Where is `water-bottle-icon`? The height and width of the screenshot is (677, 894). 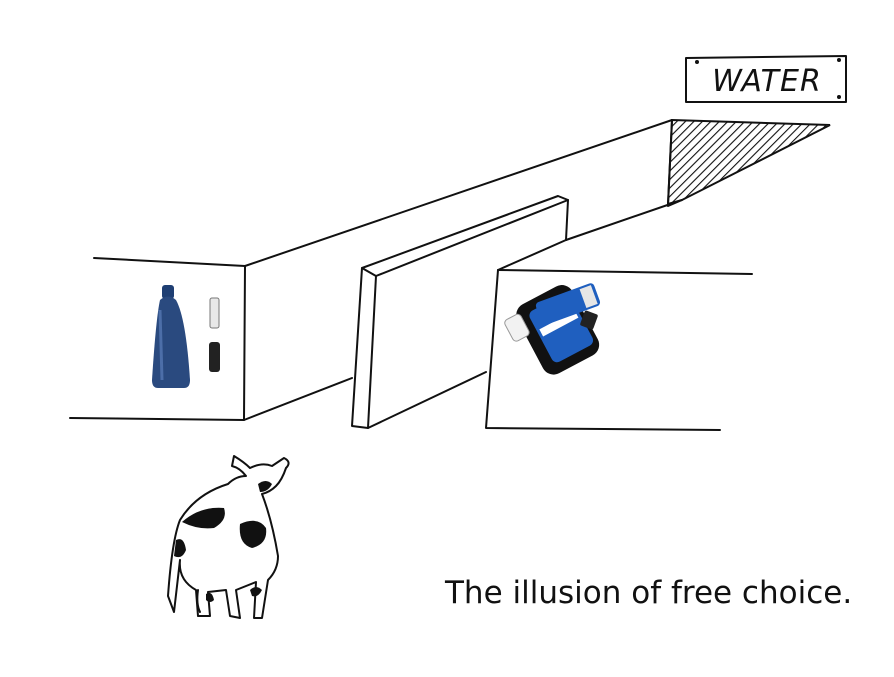 water-bottle-icon is located at coordinates (171, 336).